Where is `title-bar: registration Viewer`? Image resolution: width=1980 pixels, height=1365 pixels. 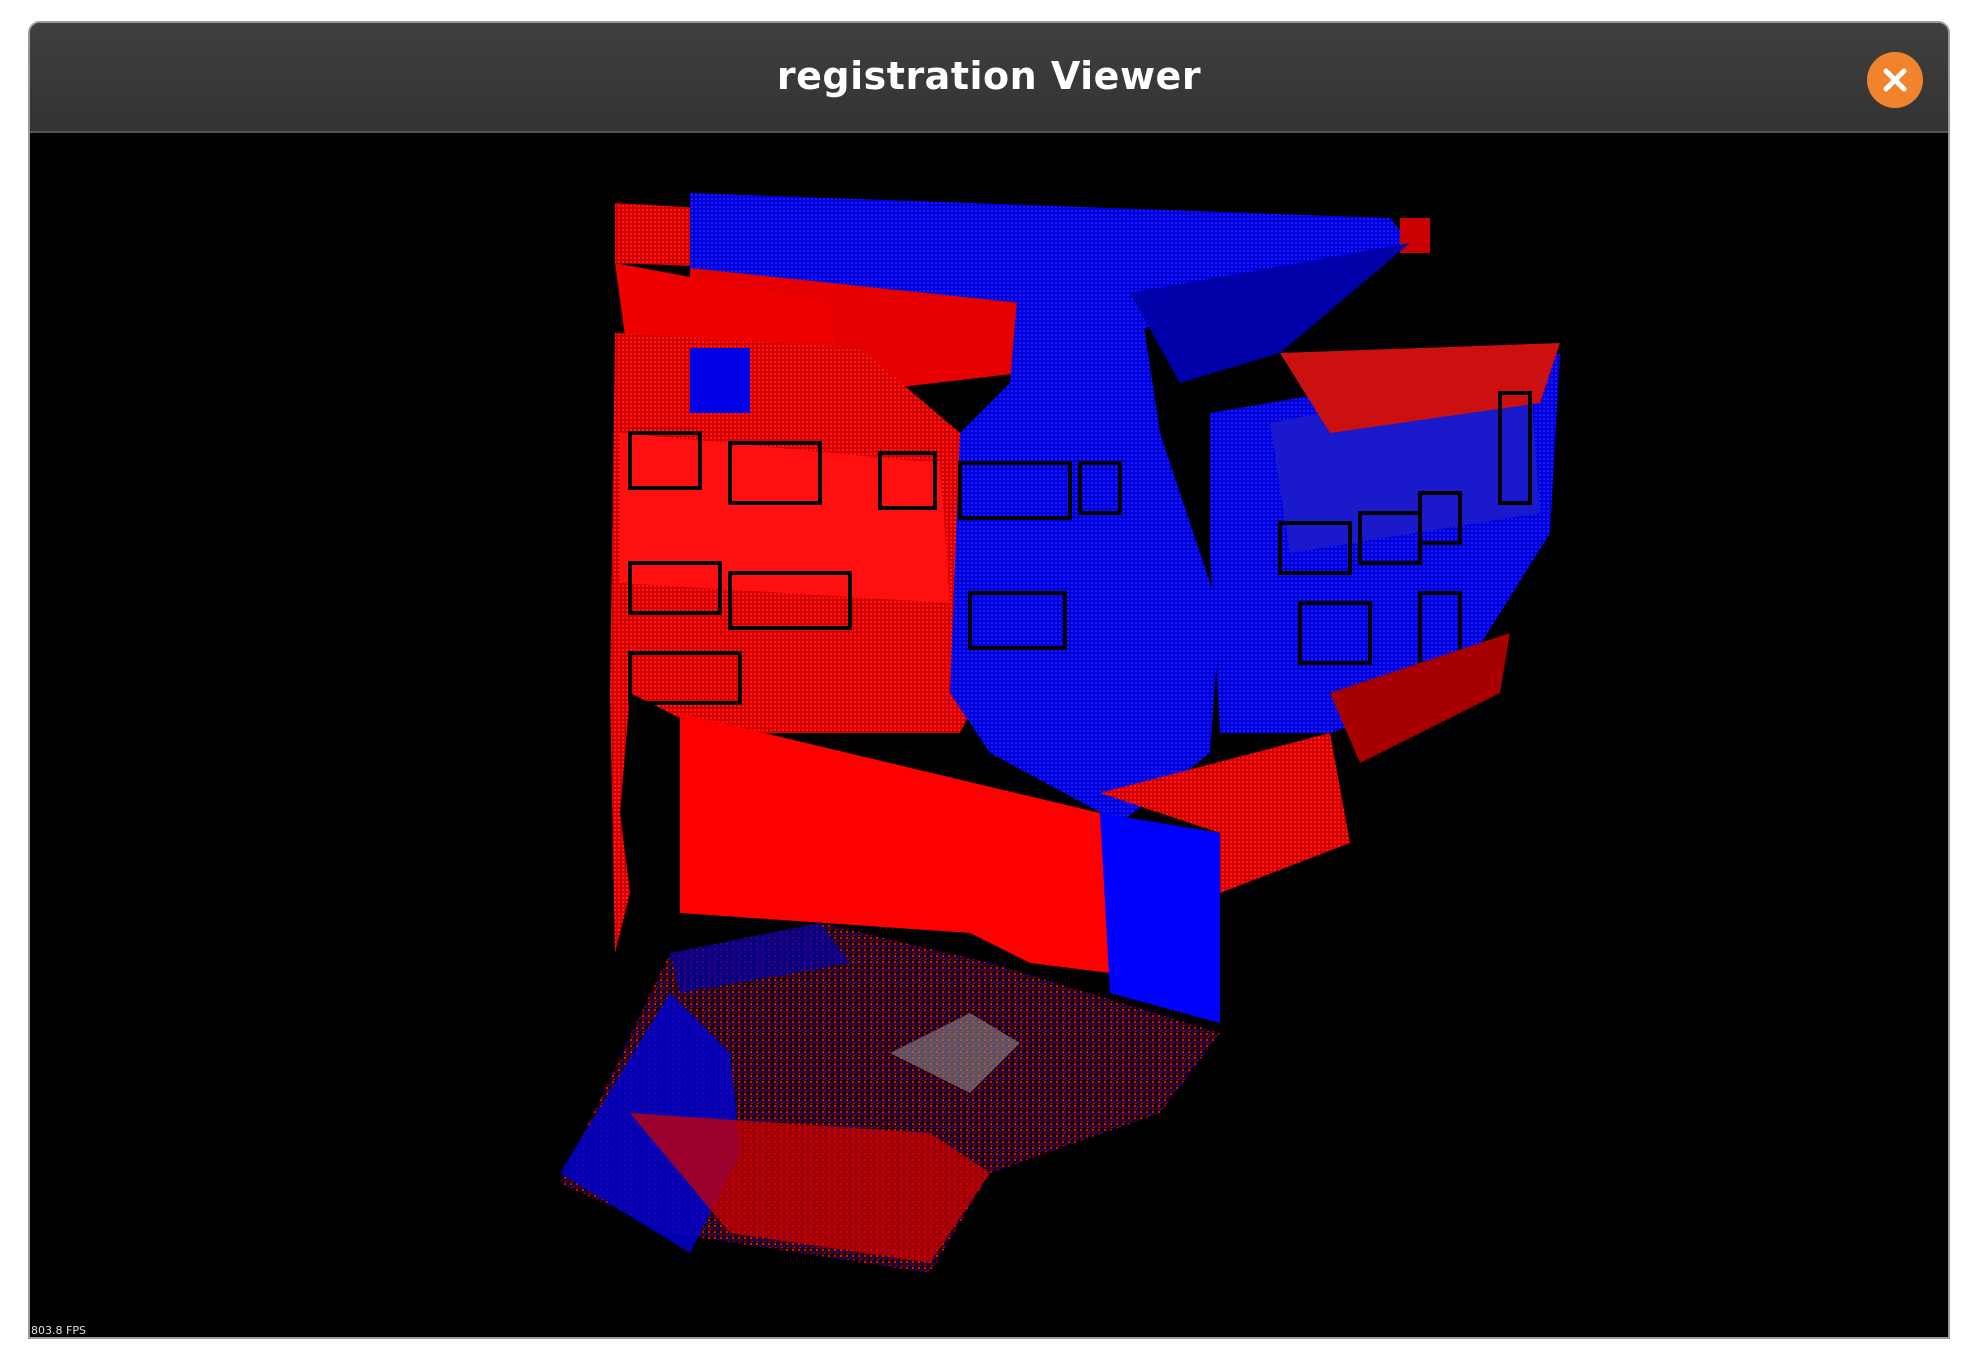 title-bar: registration Viewer is located at coordinates (989, 78).